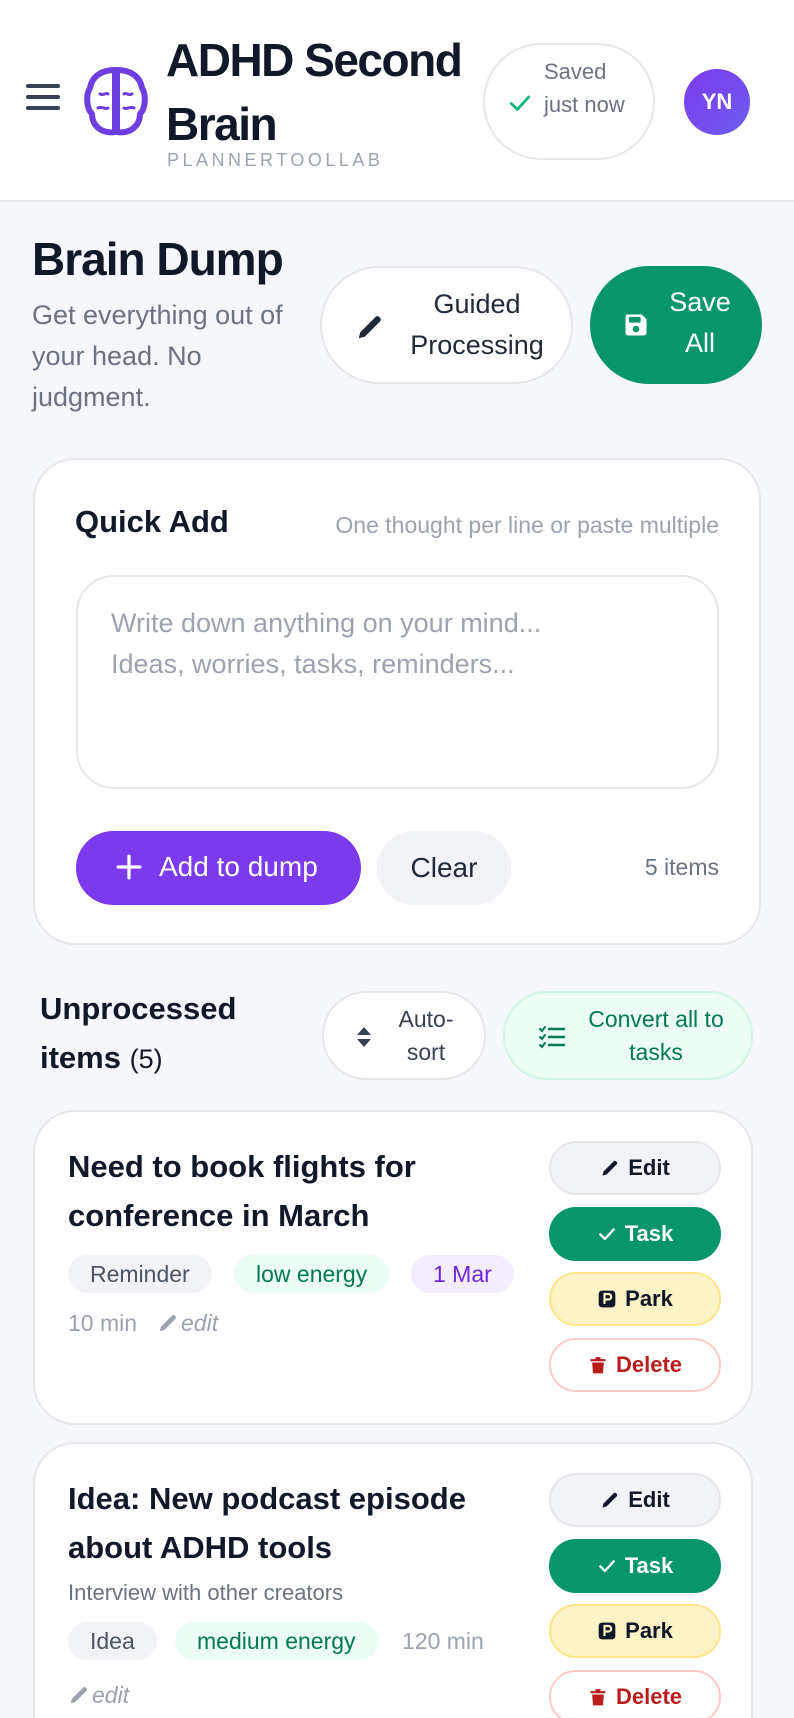 The width and height of the screenshot is (794, 1718). I want to click on user-avatar: YN, so click(717, 102).